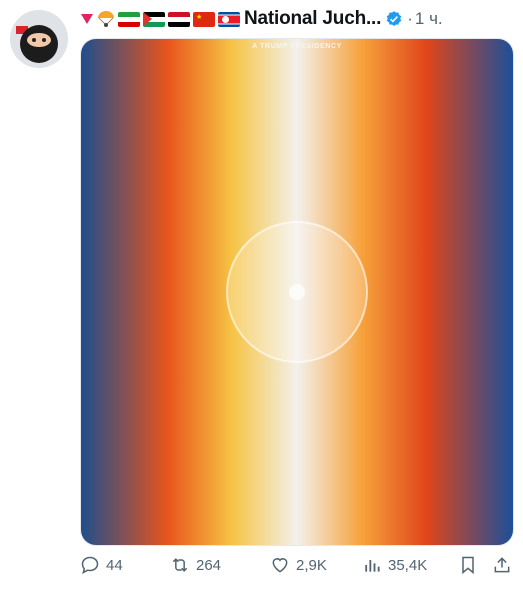 Image resolution: width=523 pixels, height=600 pixels. Describe the element at coordinates (125, 565) in the screenshot. I see `reply-button: 44` at that location.